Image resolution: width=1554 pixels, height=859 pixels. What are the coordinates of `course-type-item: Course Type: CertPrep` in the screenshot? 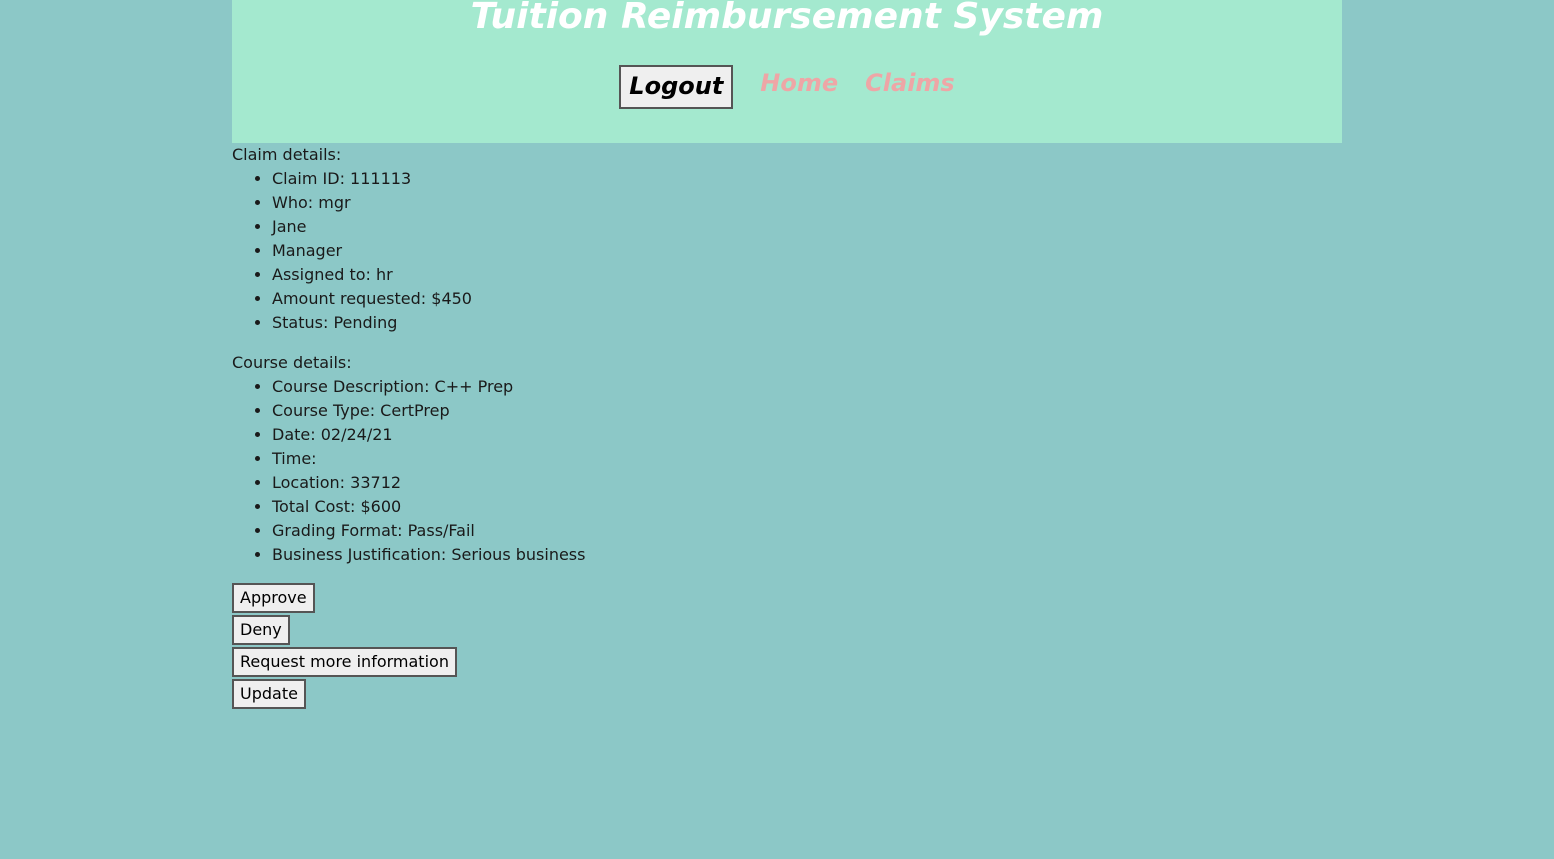 It's located at (428, 411).